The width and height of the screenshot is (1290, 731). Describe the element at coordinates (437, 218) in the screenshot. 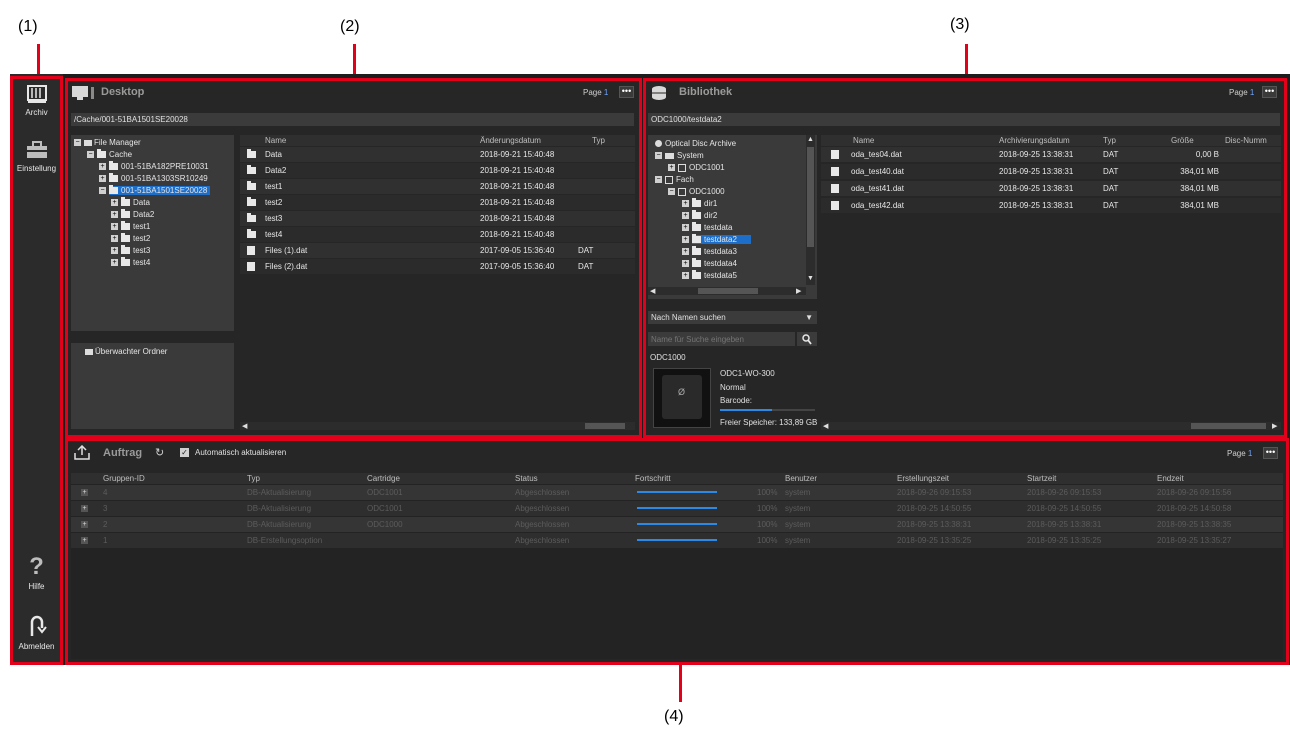

I see `table-row: test3 2018-09-21 15:40:48` at that location.